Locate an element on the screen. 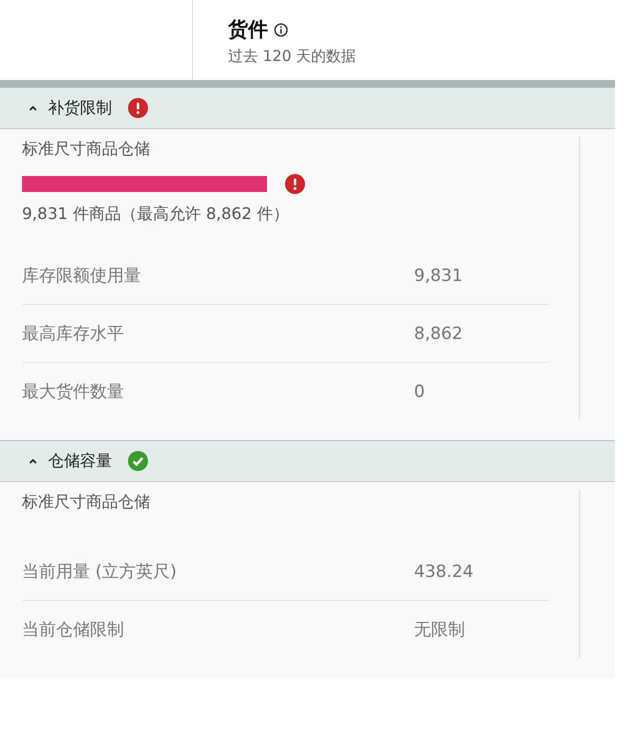  metric-label: 当前用量 (立方英尺) is located at coordinates (100, 572).